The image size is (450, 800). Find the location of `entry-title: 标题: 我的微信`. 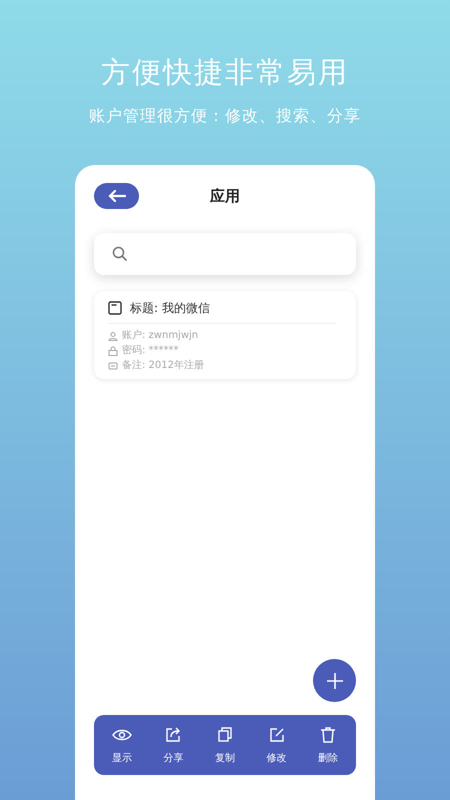

entry-title: 标题: 我的微信 is located at coordinates (170, 308).